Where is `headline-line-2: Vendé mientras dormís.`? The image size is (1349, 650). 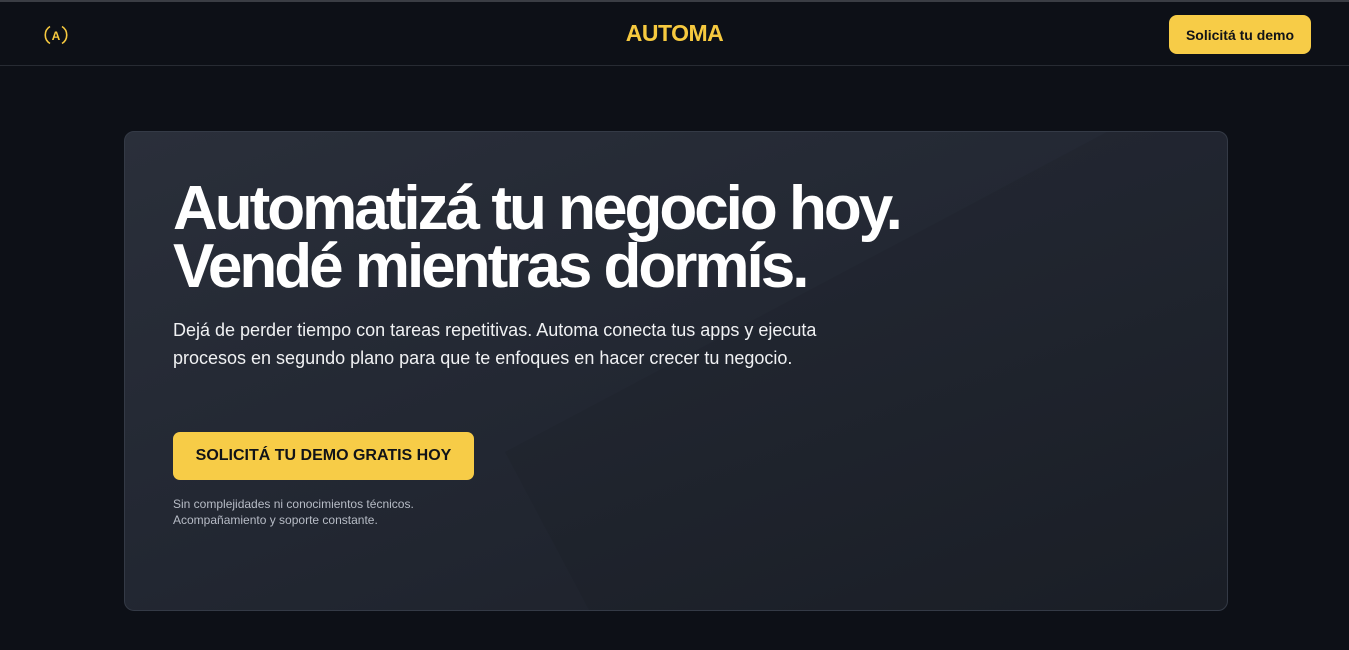
headline-line-2: Vendé mientras dormís. is located at coordinates (491, 266).